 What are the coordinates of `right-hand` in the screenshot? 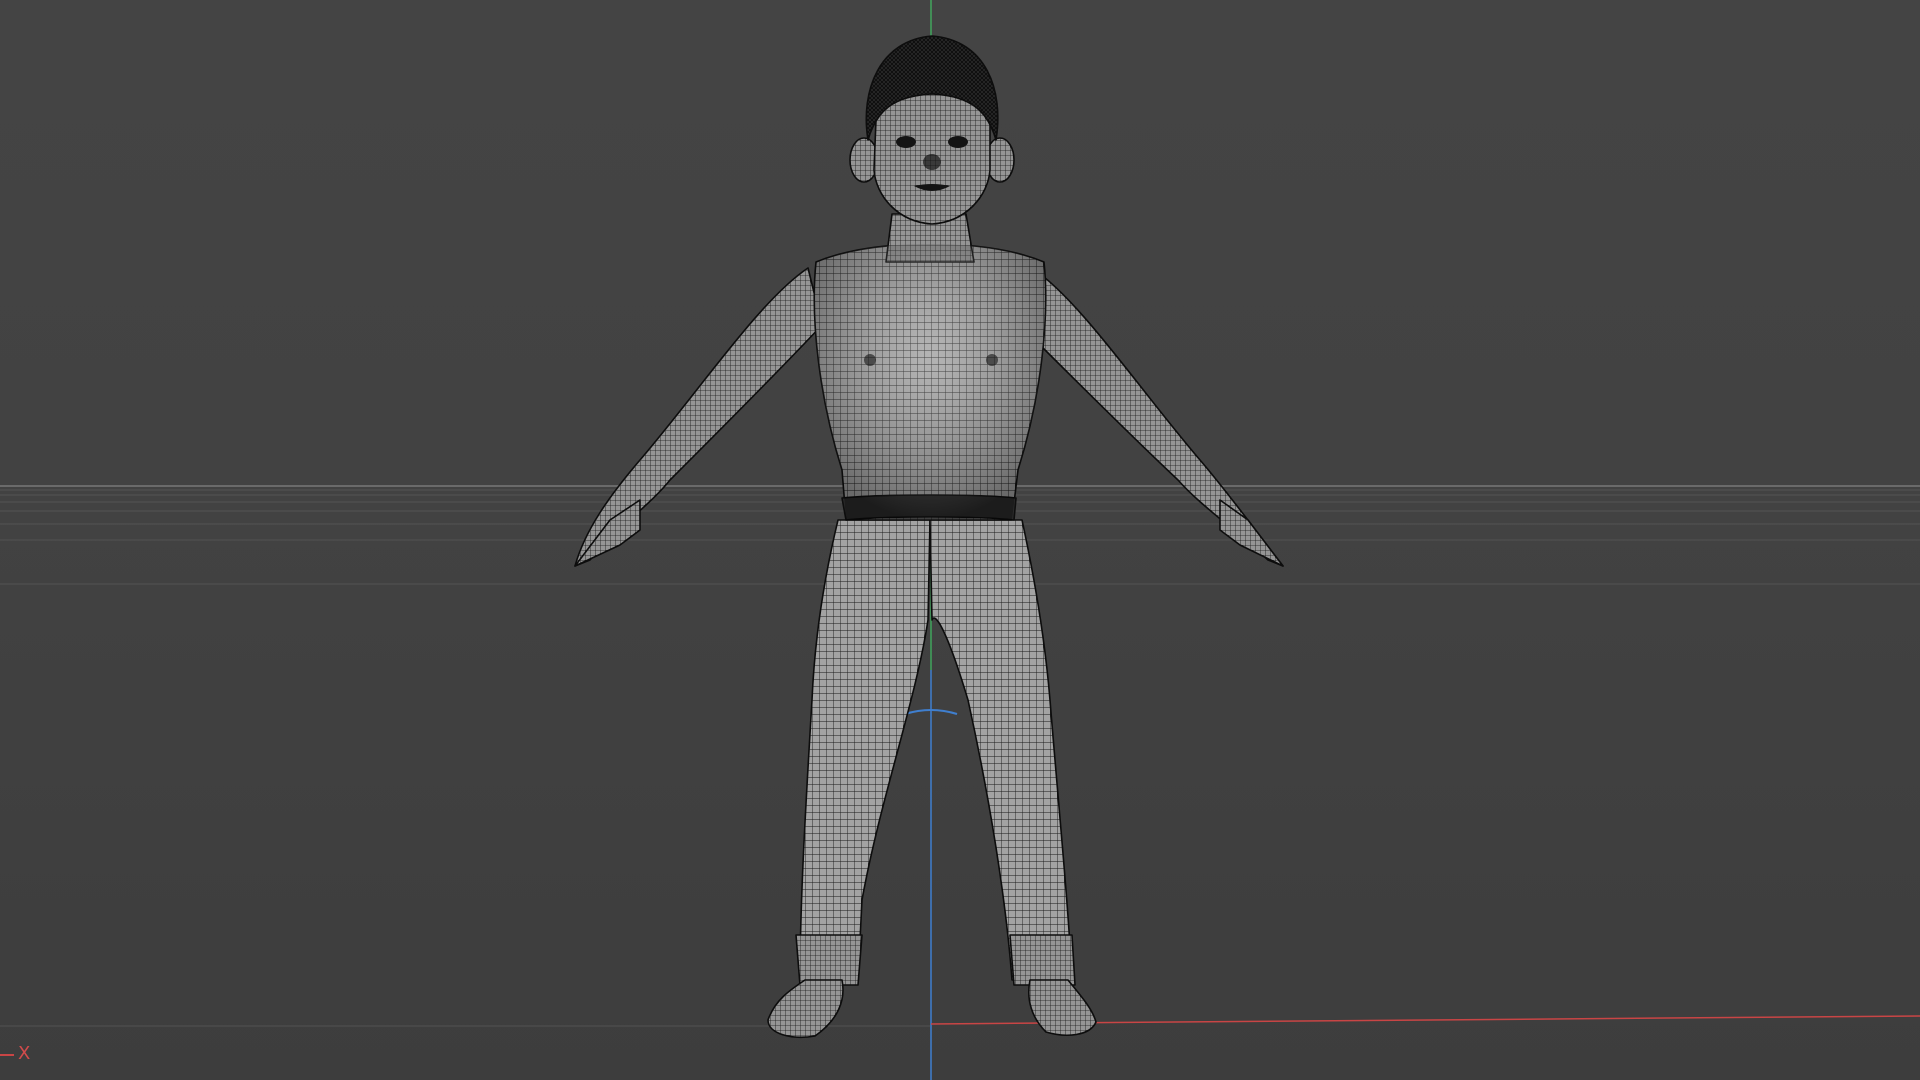 It's located at (1251, 533).